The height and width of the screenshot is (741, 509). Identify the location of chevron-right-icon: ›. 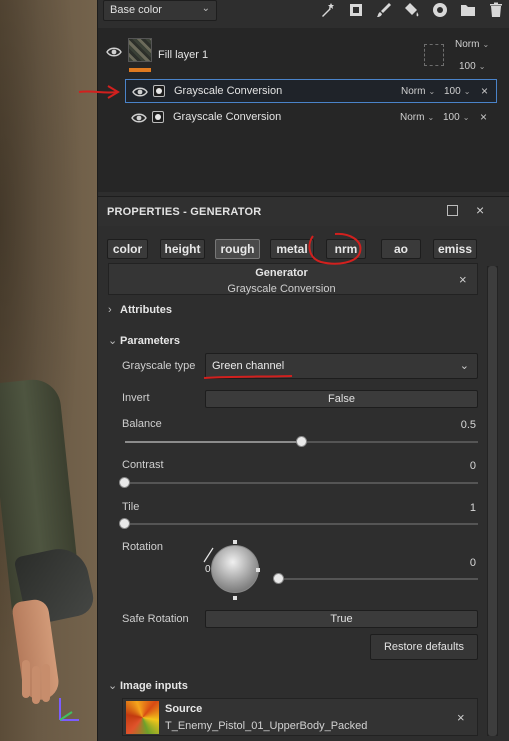
(110, 310).